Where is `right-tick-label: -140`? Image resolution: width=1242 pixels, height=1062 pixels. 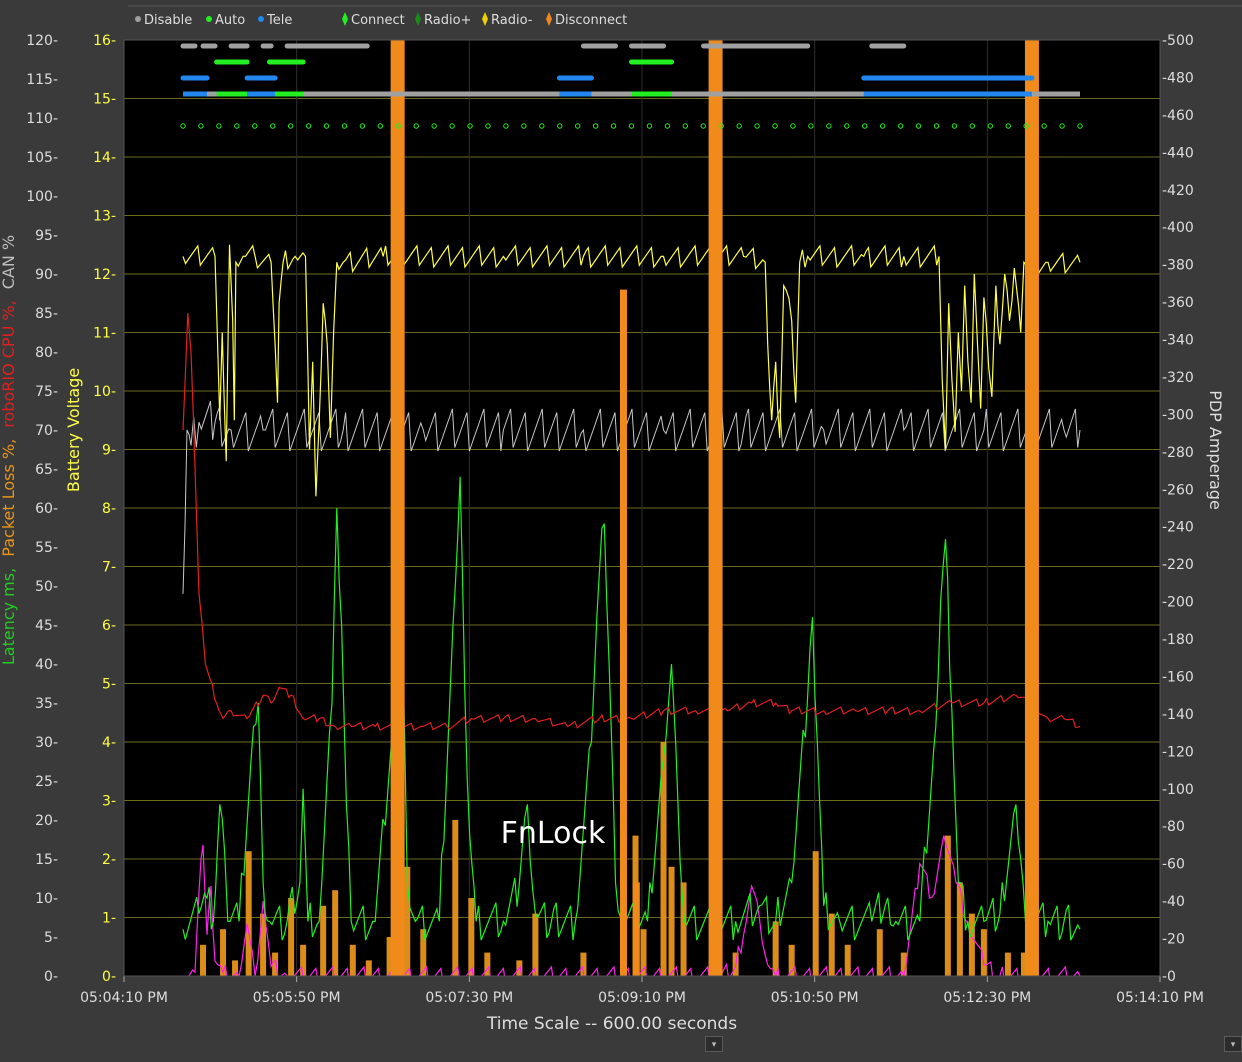 right-tick-label: -140 is located at coordinates (1178, 715).